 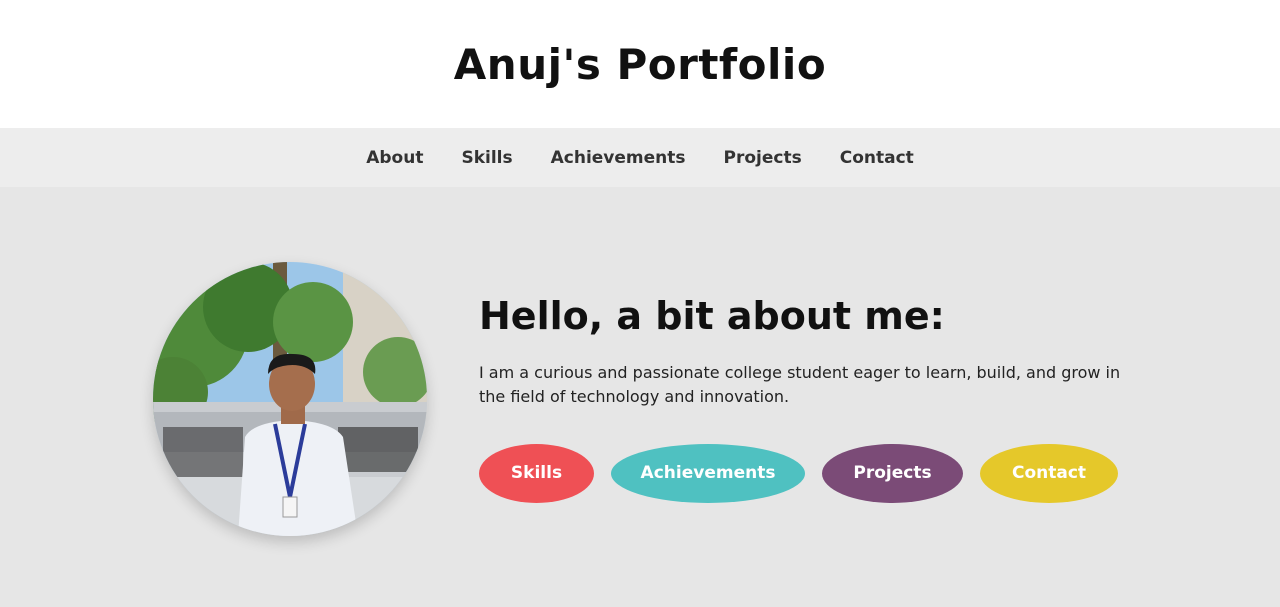 I want to click on nav-link-achievements: Achievements, so click(x=618, y=158).